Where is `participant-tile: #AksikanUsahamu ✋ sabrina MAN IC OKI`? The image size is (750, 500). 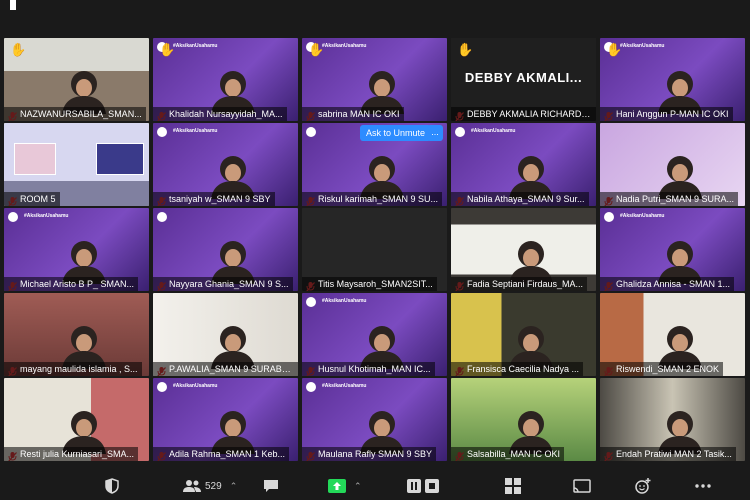 participant-tile: #AksikanUsahamu ✋ sabrina MAN IC OKI is located at coordinates (374, 79).